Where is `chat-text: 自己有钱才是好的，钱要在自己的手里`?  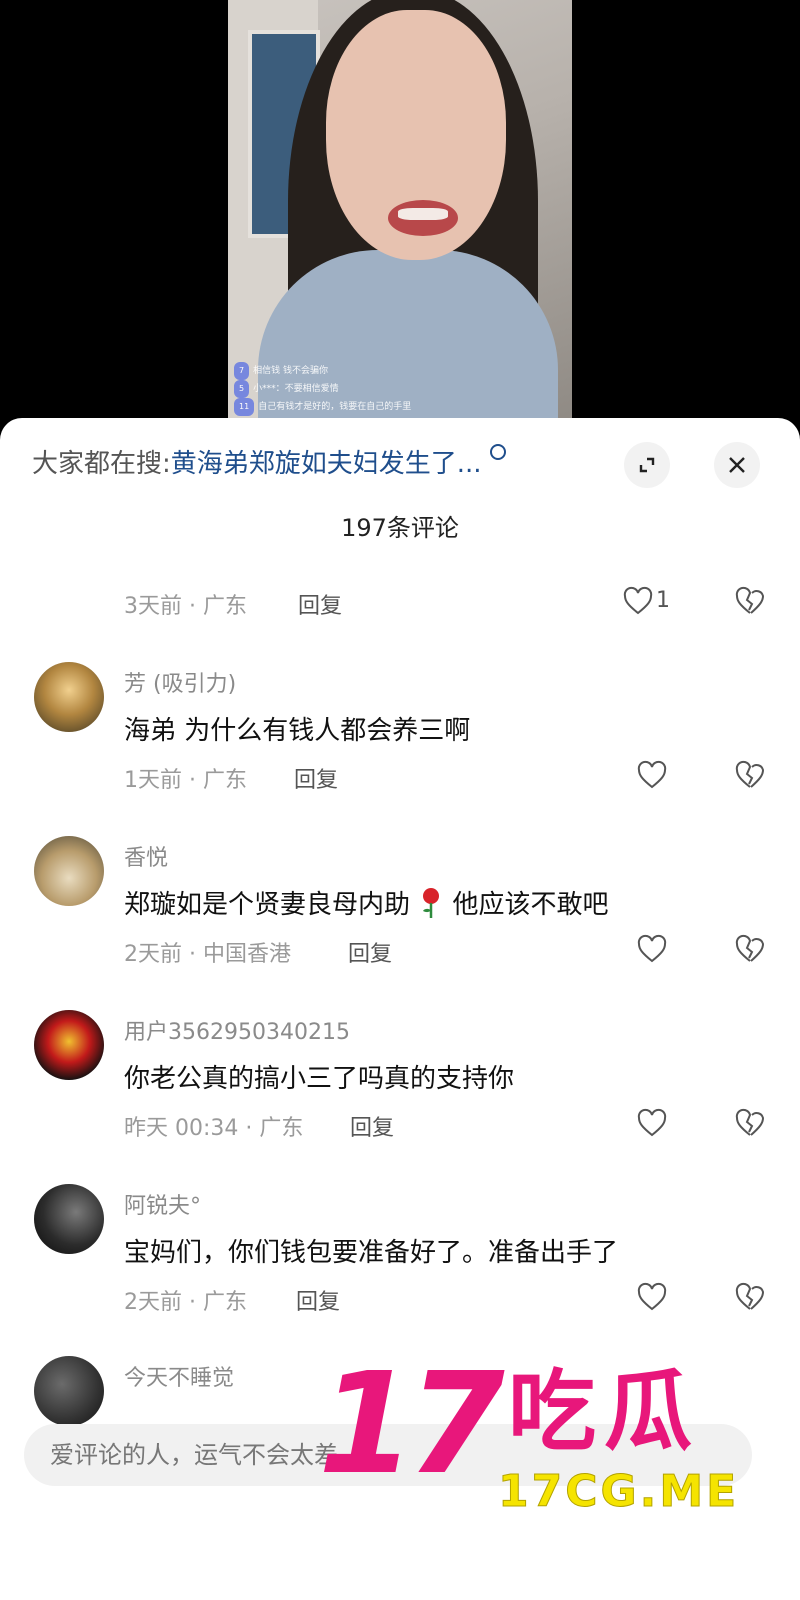 chat-text: 自己有钱才是好的，钱要在自己的手里 is located at coordinates (335, 407).